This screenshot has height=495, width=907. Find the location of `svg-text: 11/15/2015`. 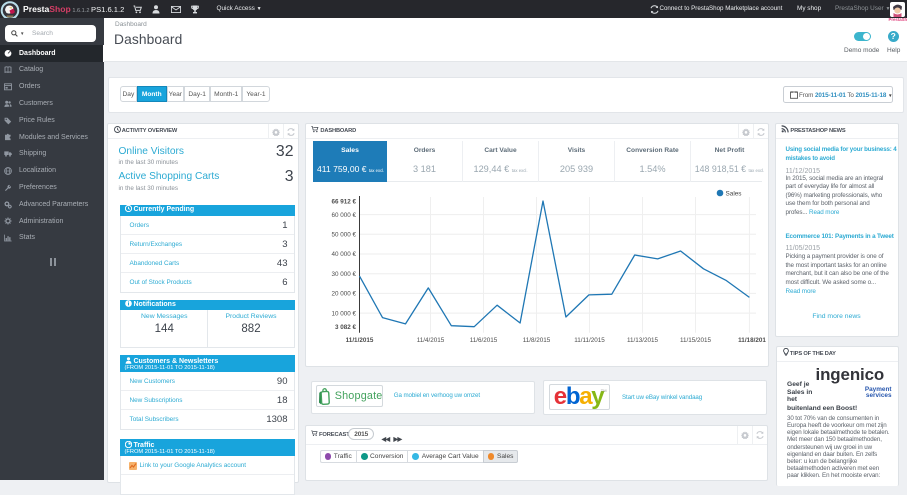

svg-text: 11/15/2015 is located at coordinates (695, 340).